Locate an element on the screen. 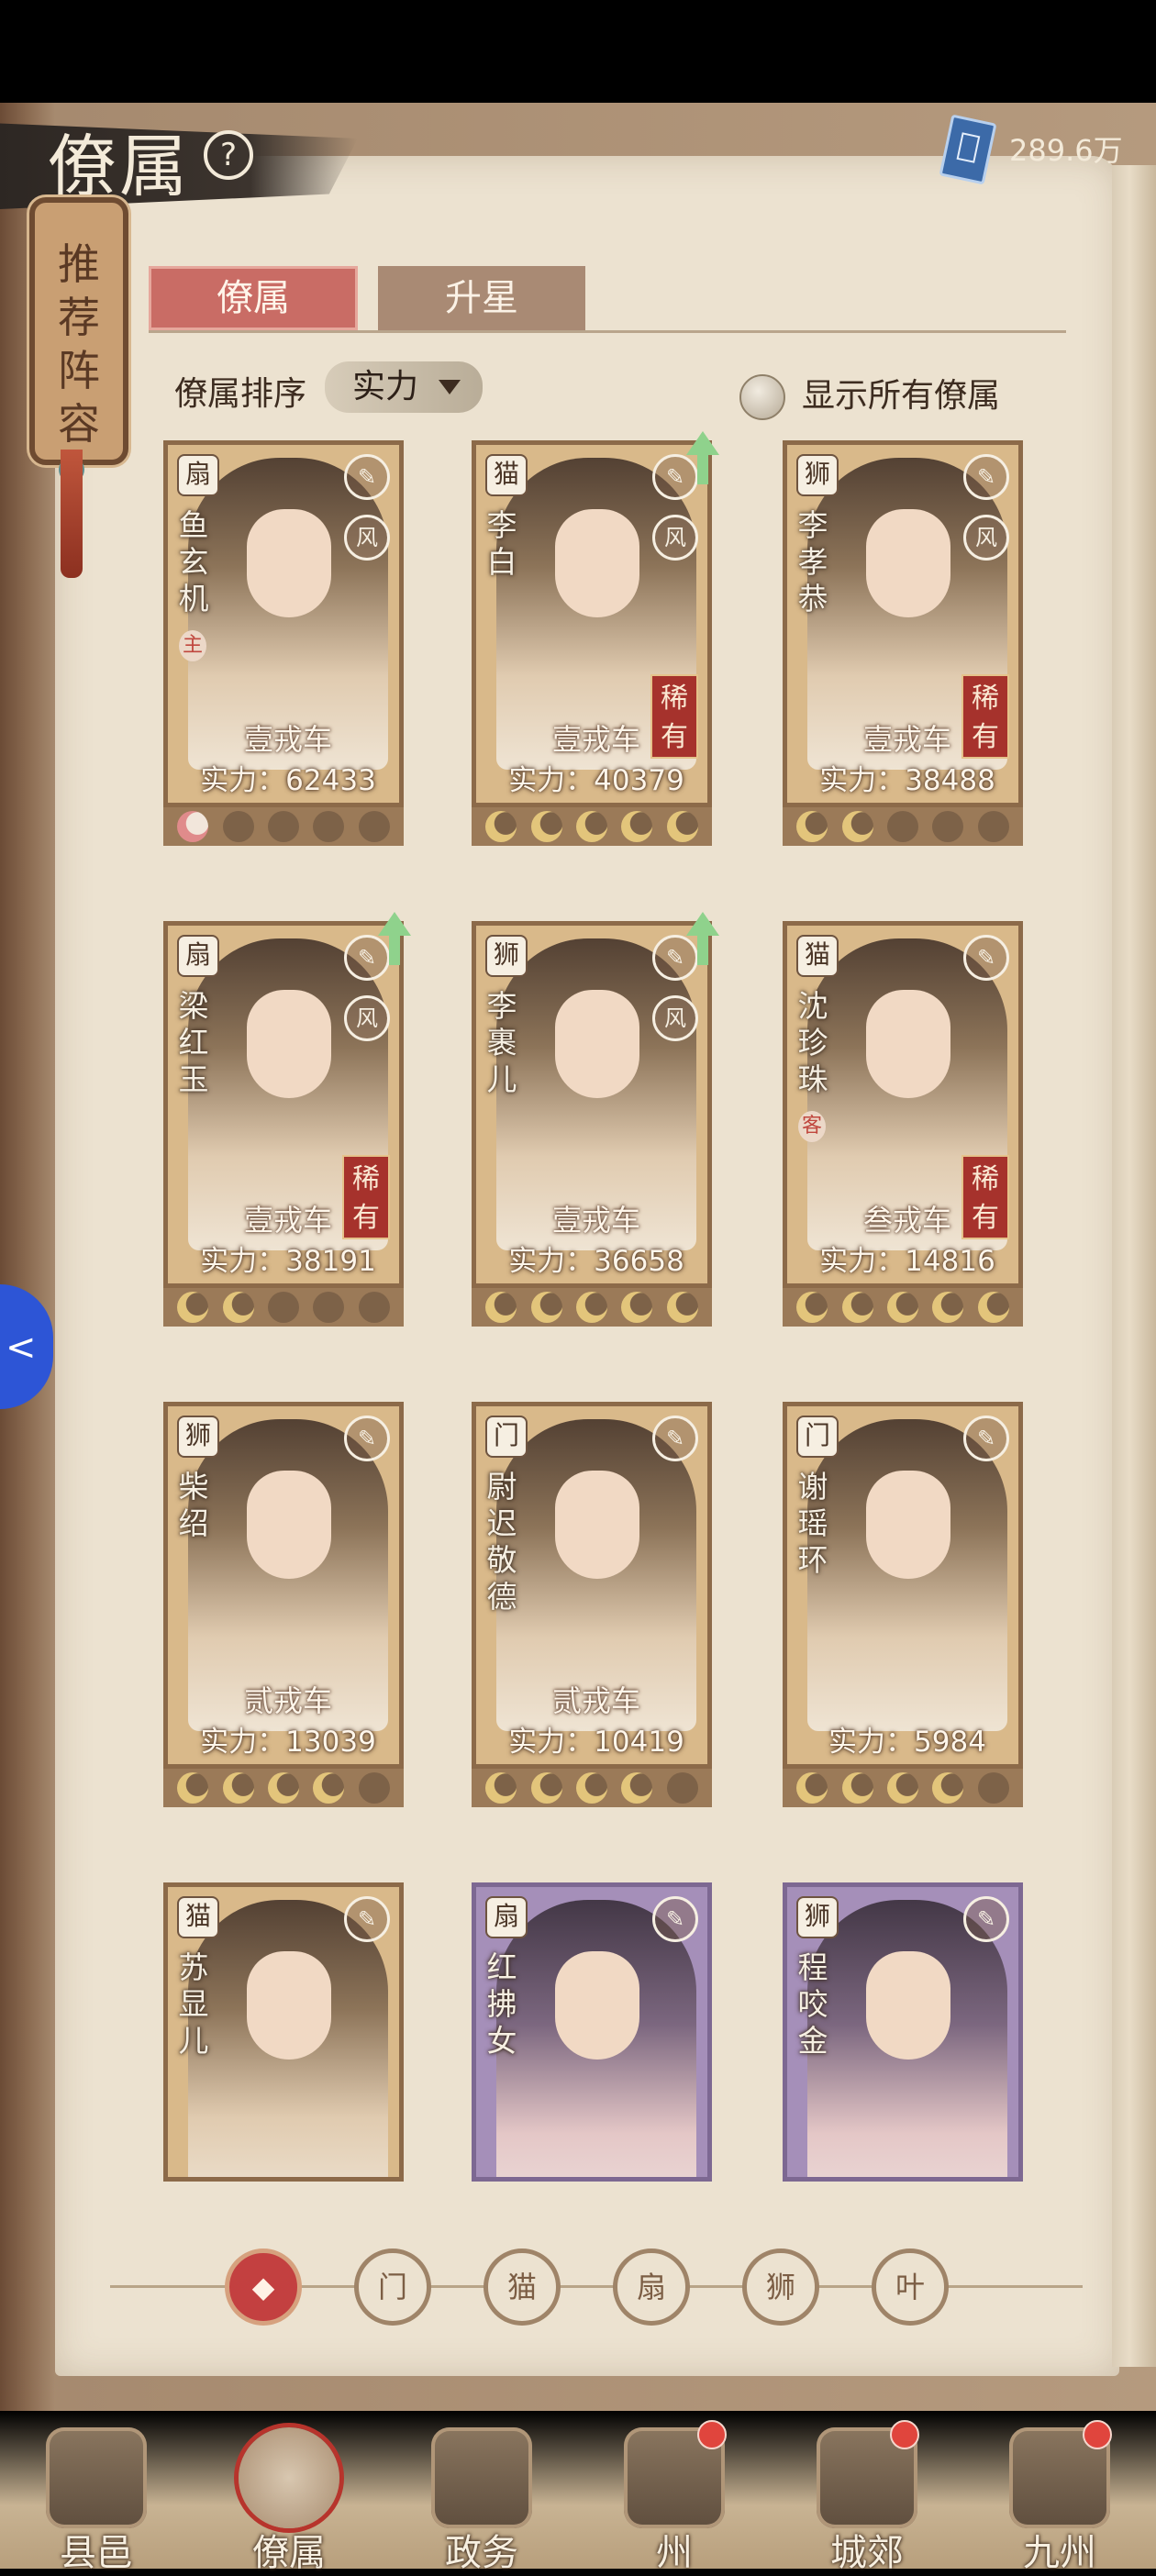 The image size is (1156, 2576). leaf-filter: 叶 is located at coordinates (910, 2287).